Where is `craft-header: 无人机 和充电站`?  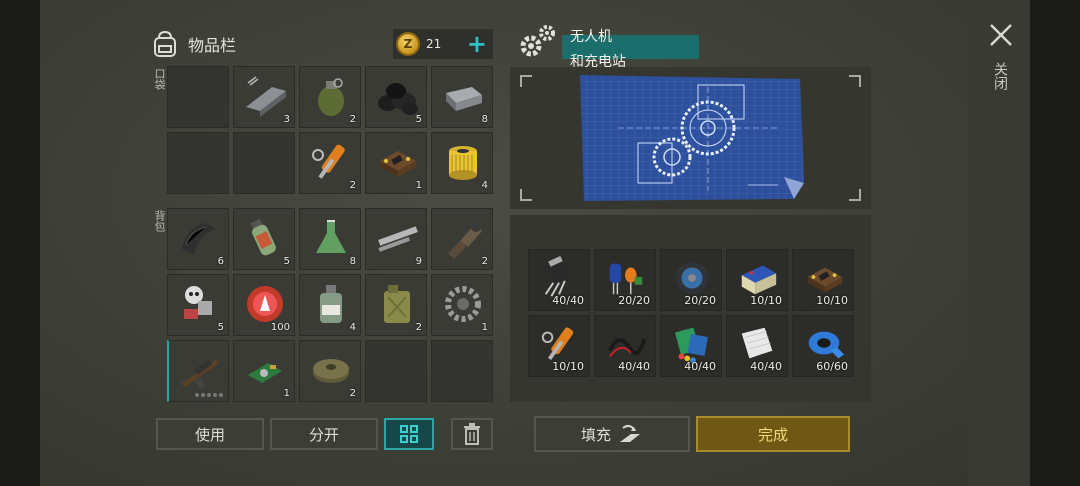 craft-header: 无人机 和充电站 is located at coordinates (610, 46).